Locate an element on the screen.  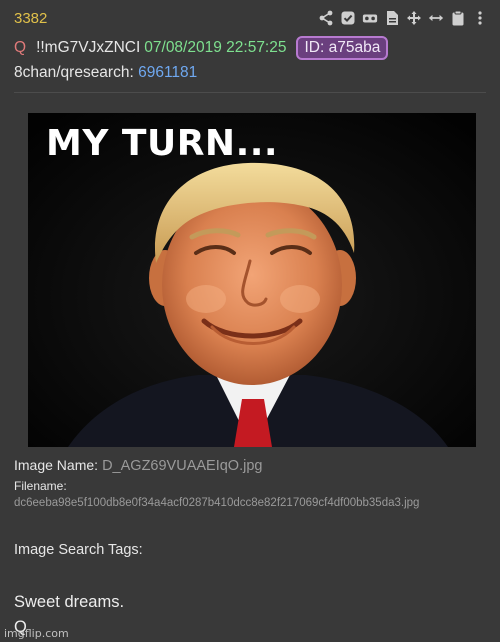
image-name-label: Image Name: is located at coordinates (56, 465).